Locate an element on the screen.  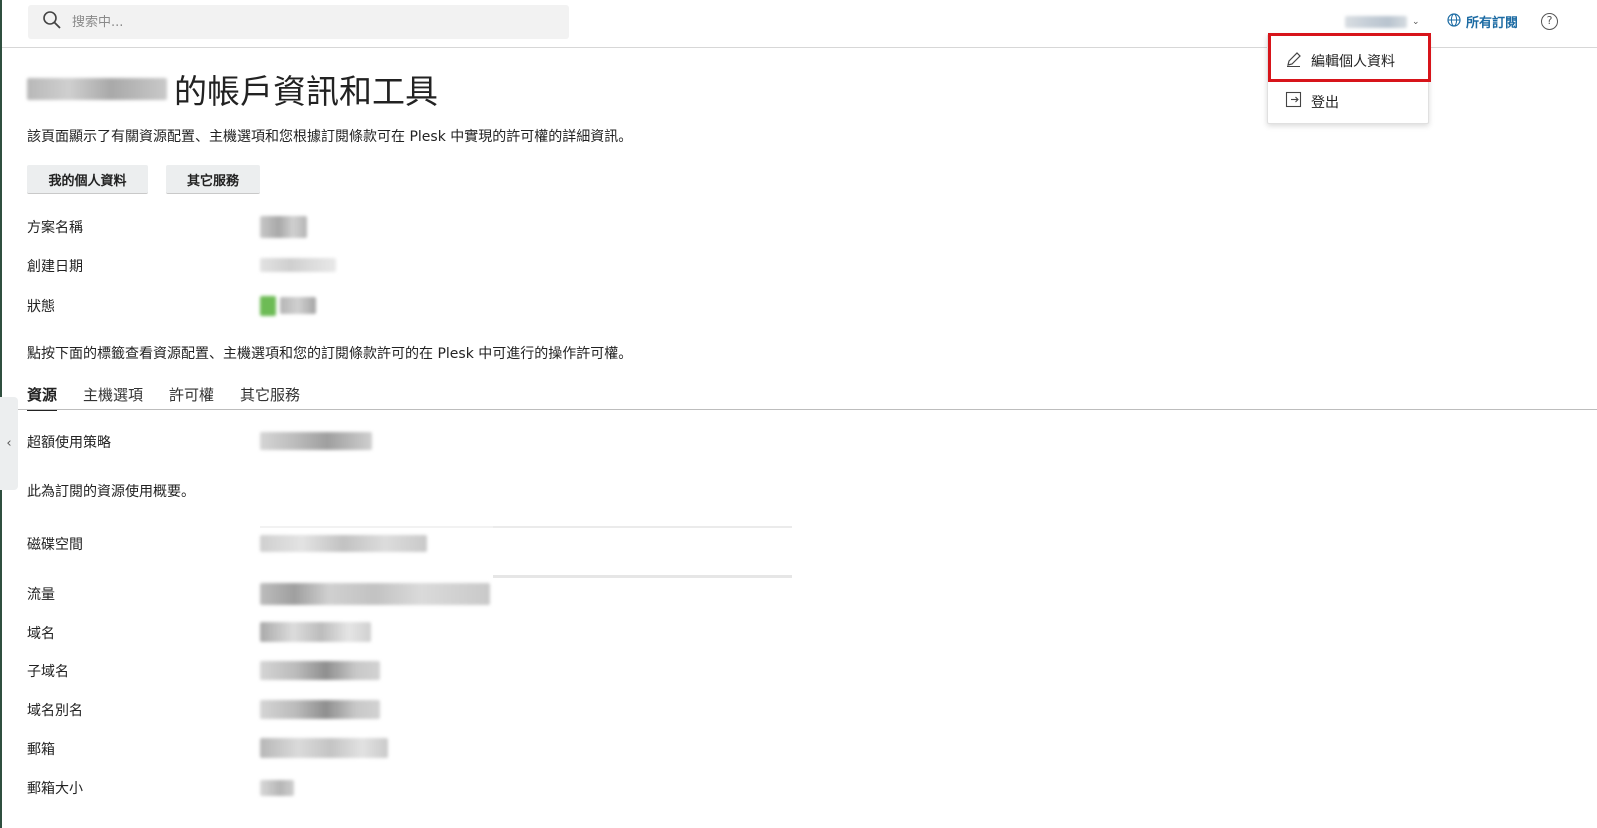
status-value-redacted is located at coordinates (298, 305).